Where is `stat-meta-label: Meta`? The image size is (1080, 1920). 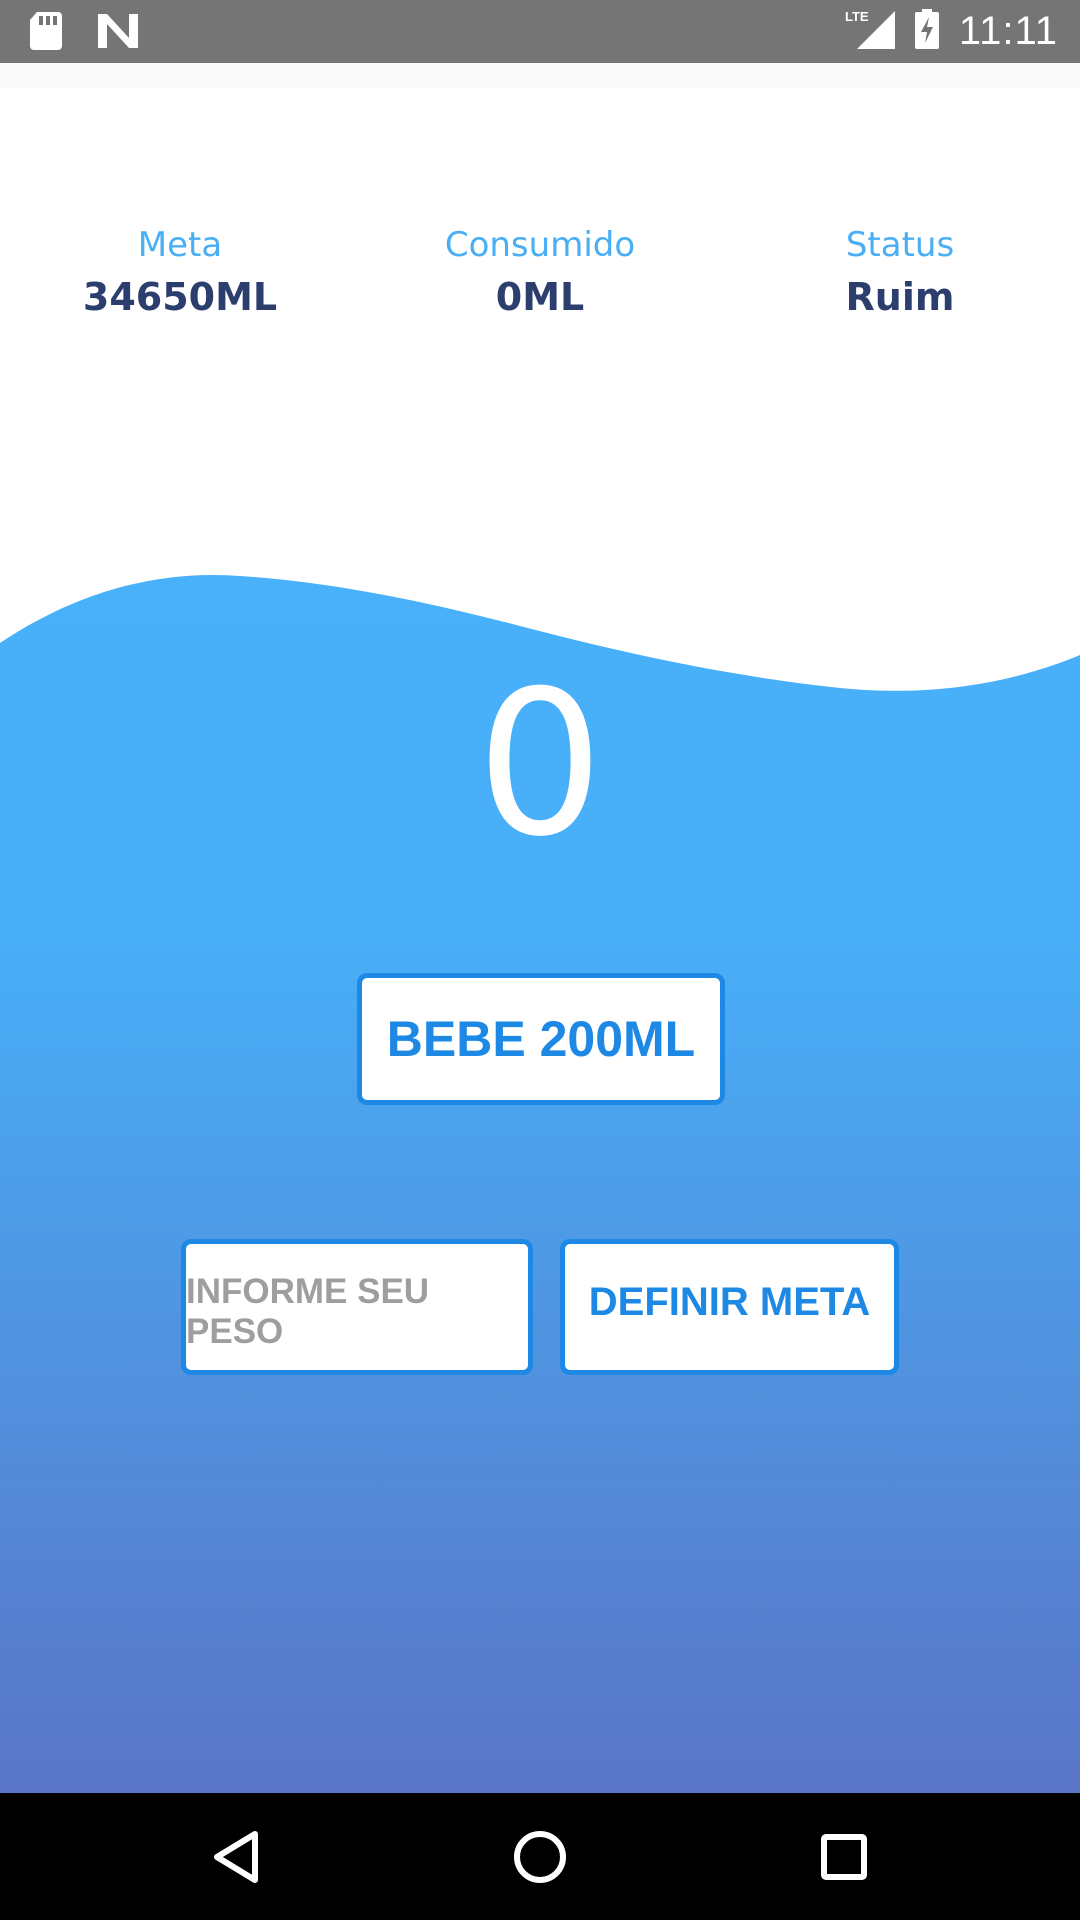
stat-meta-label: Meta is located at coordinates (180, 245).